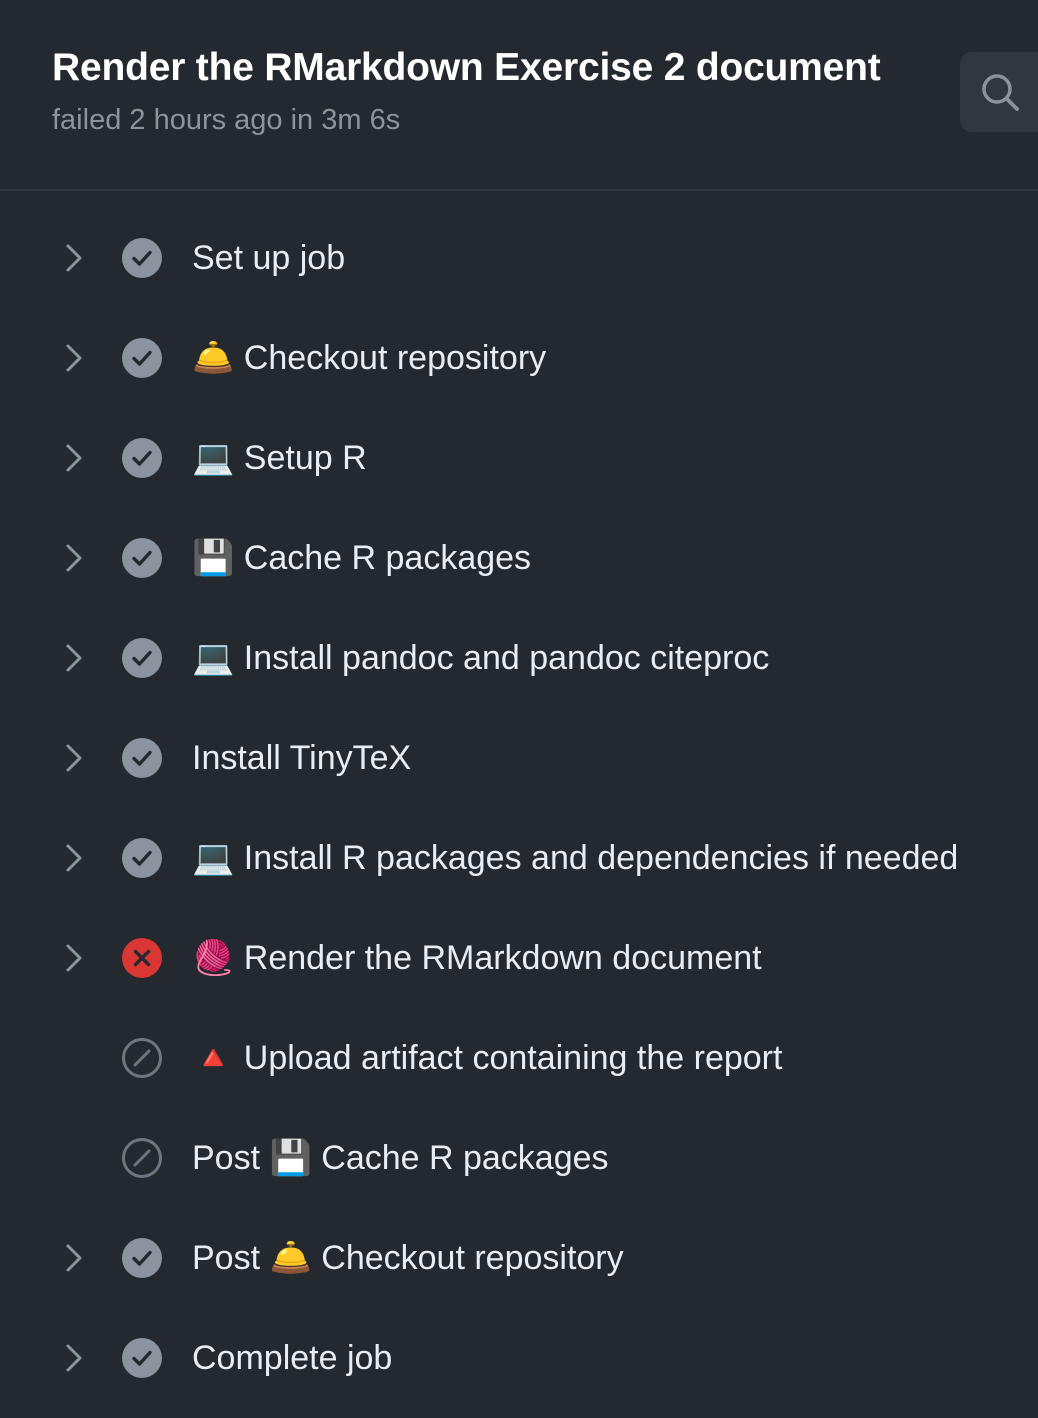  What do you see at coordinates (481, 658) in the screenshot?
I see `step-label: 💻 Install pandoc and pandoc citeproc` at bounding box center [481, 658].